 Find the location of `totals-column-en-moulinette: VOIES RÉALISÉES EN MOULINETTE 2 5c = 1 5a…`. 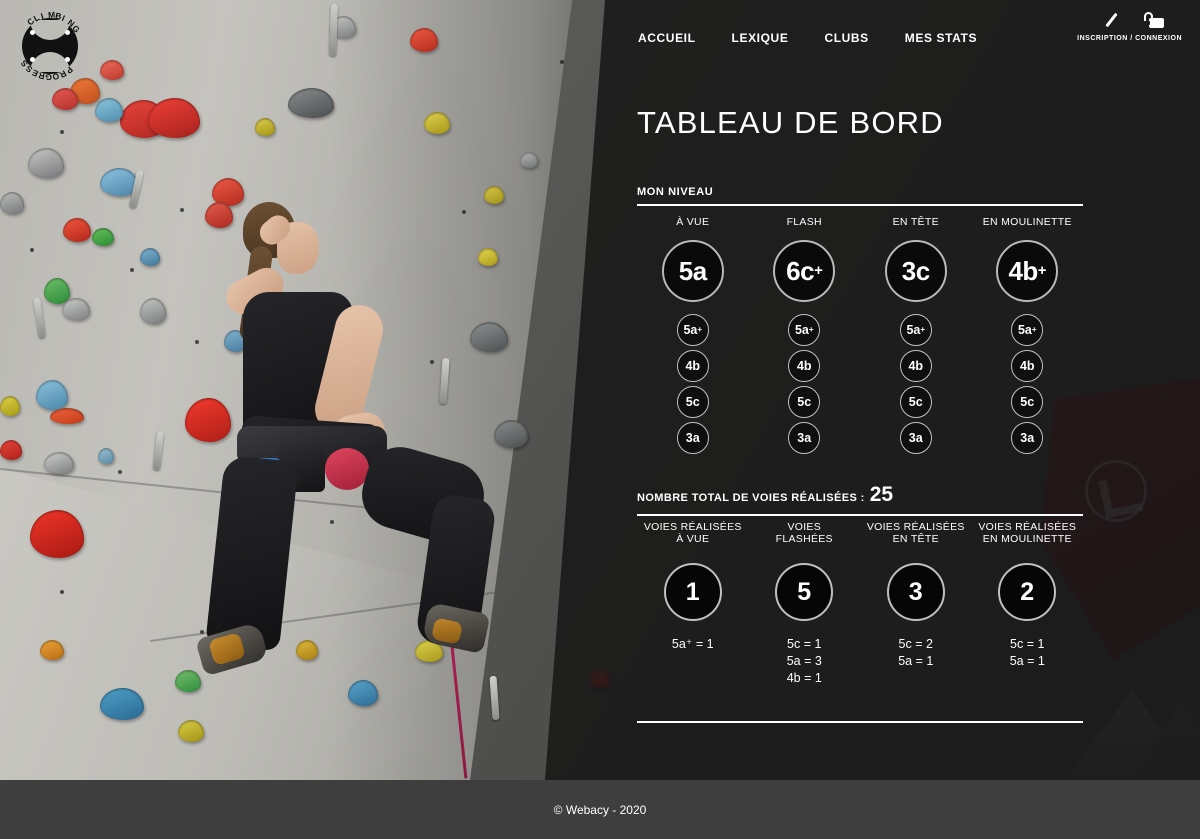

totals-column-en-moulinette: VOIES RÉALISÉES EN MOULINETTE 2 5c = 1 5a… is located at coordinates (1028, 595).